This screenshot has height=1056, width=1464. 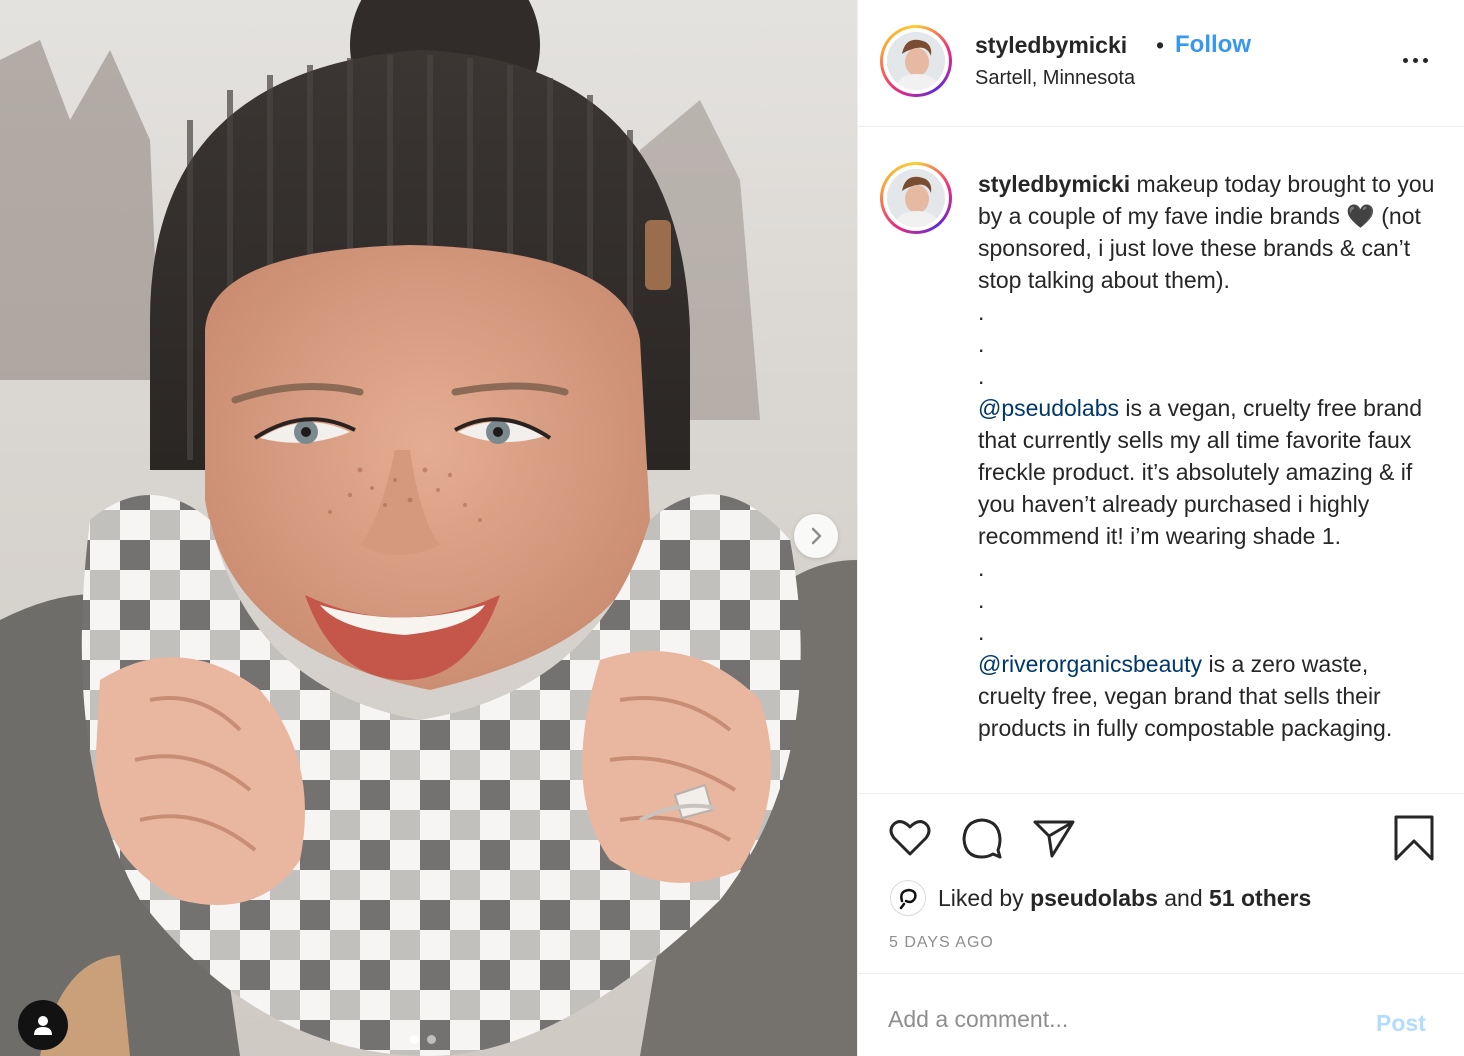 I want to click on user-icon, so click(x=43, y=1025).